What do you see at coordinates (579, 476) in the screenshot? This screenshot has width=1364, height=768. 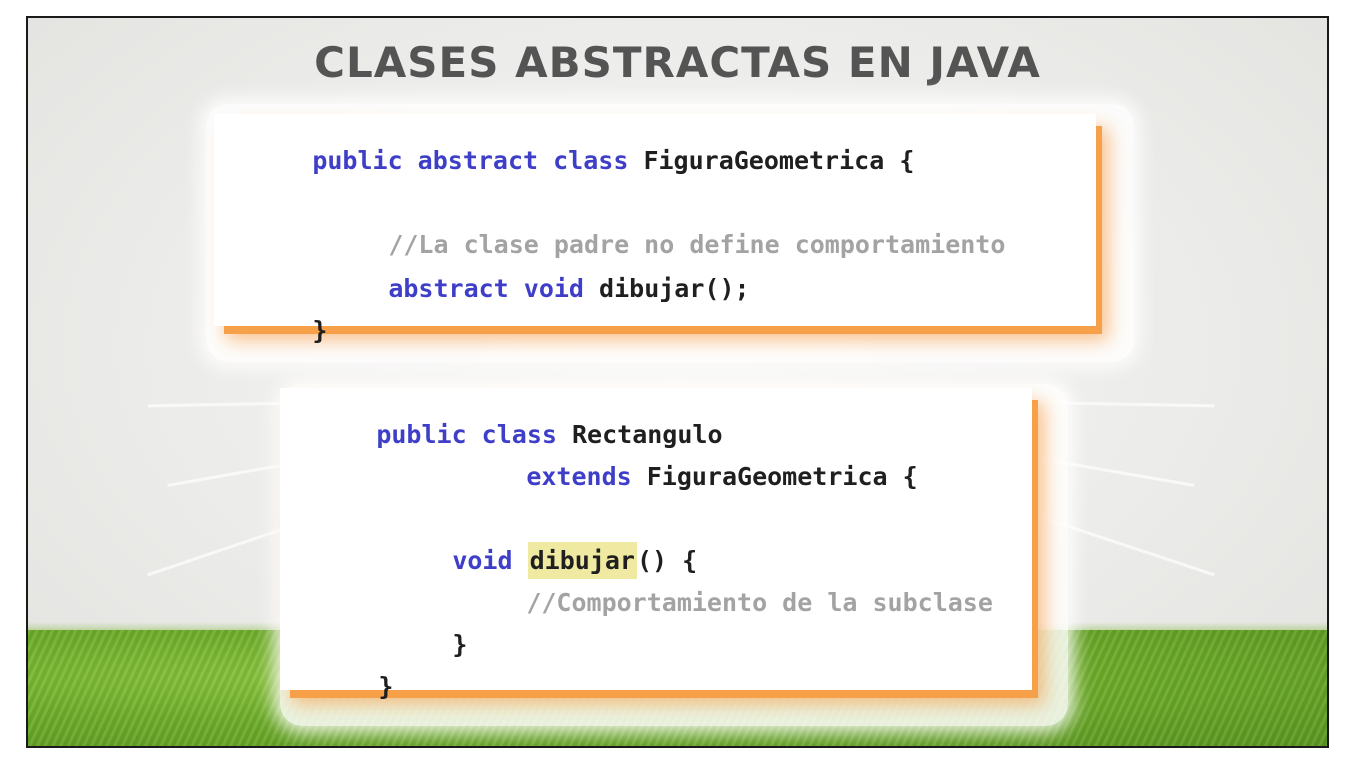 I see `code-keyword: extends` at bounding box center [579, 476].